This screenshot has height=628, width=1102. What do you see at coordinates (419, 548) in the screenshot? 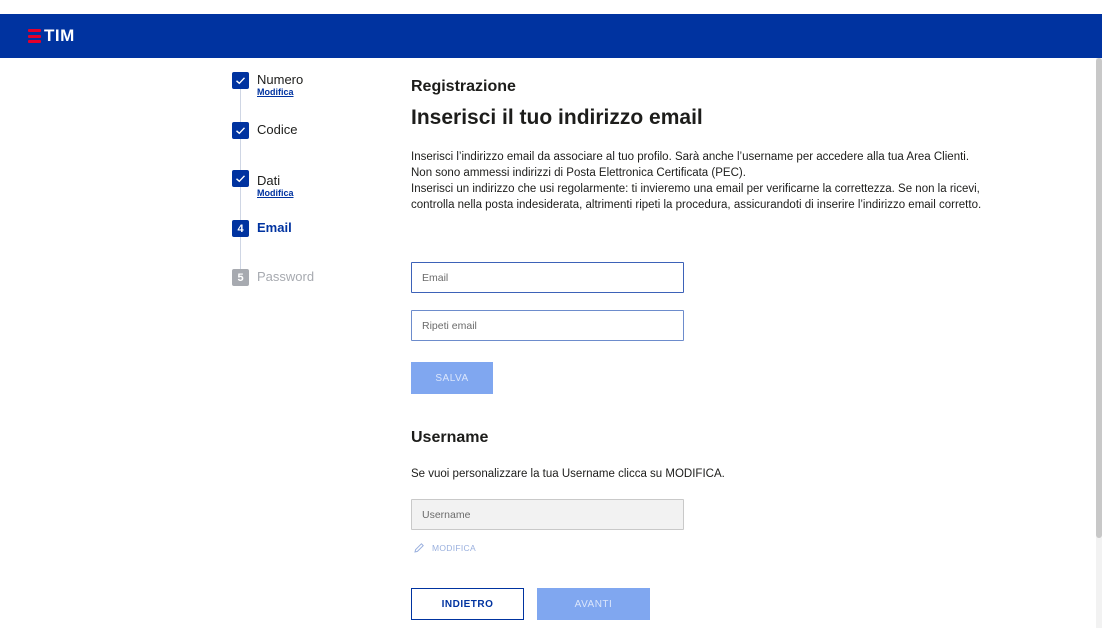
I see `pencil-icon` at bounding box center [419, 548].